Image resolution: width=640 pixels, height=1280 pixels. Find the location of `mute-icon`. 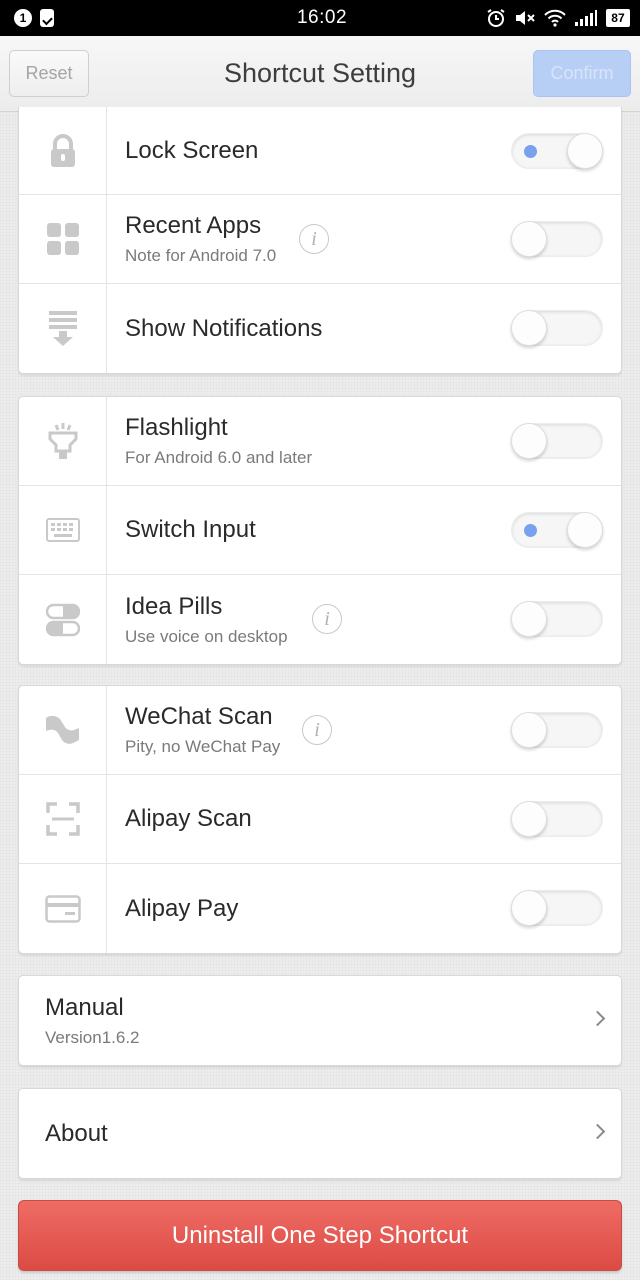

mute-icon is located at coordinates (525, 18).